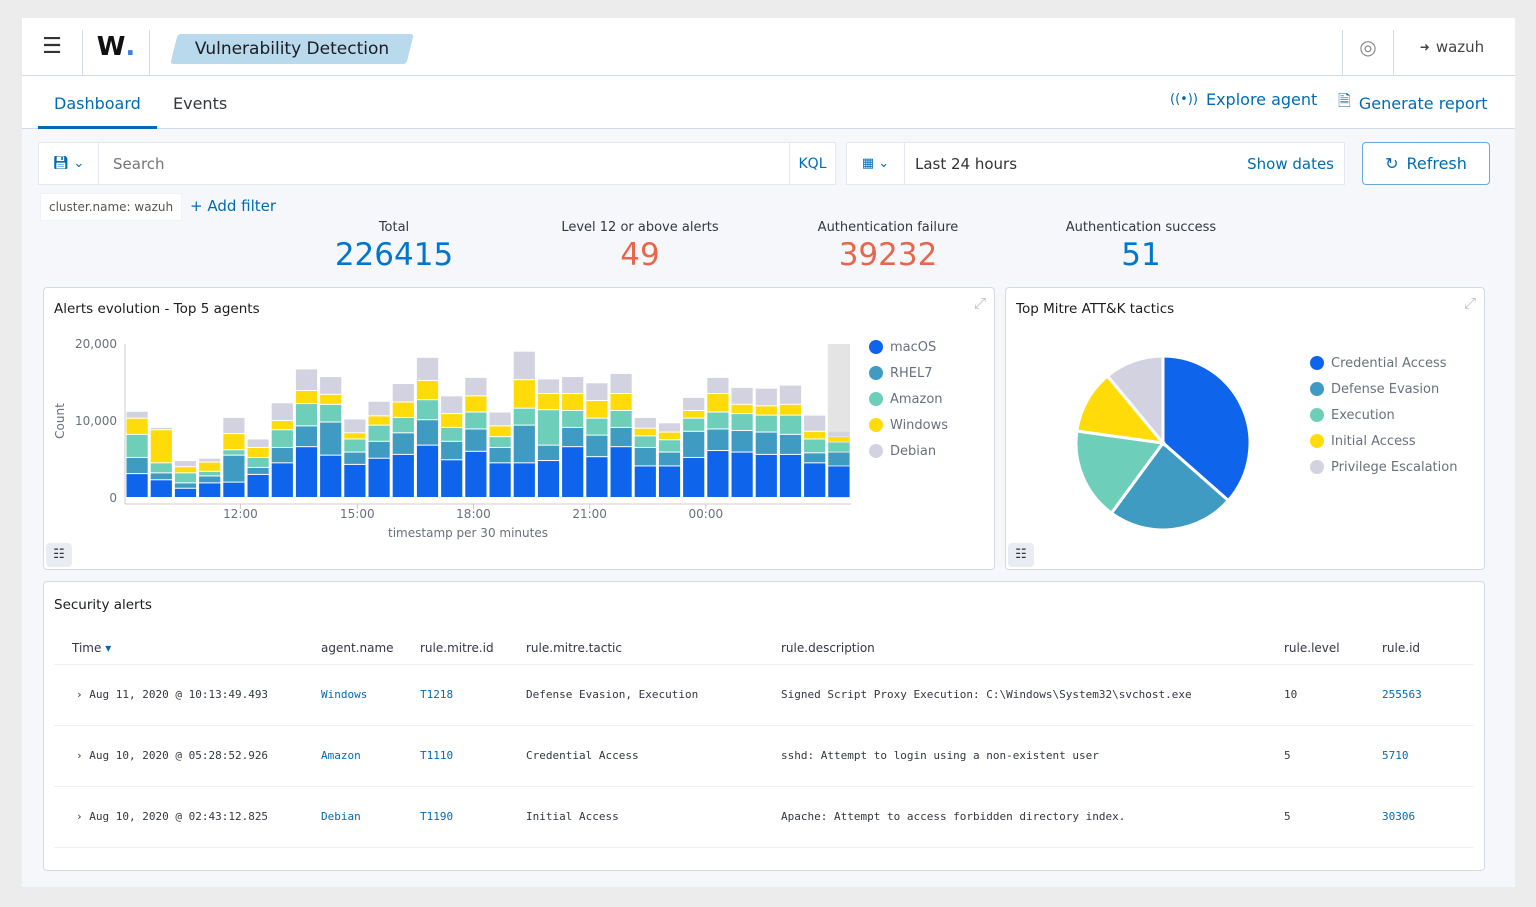 Image resolution: width=1536 pixels, height=907 pixels. I want to click on column-header: rule.description, so click(1022, 648).